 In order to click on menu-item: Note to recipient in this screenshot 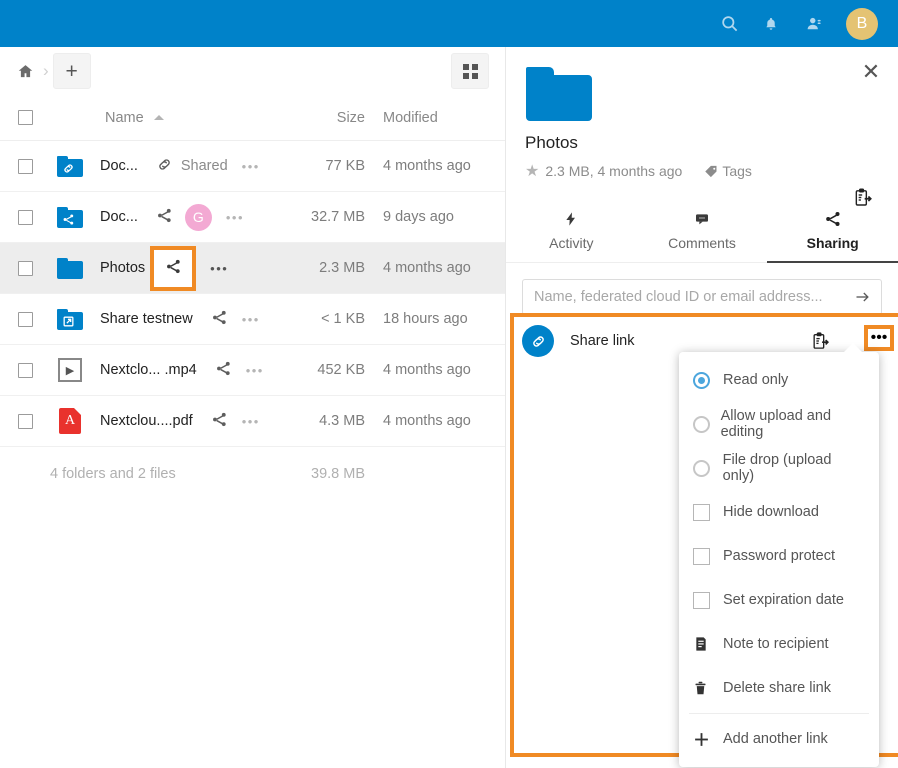, I will do `click(779, 644)`.